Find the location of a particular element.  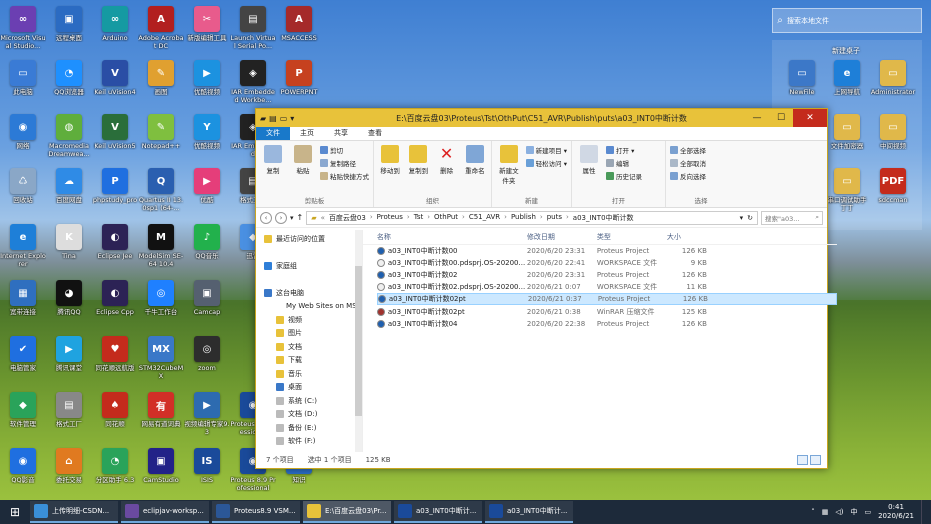

desktop.icons_left-icon-41: ◎ zoom is located at coordinates (207, 362).